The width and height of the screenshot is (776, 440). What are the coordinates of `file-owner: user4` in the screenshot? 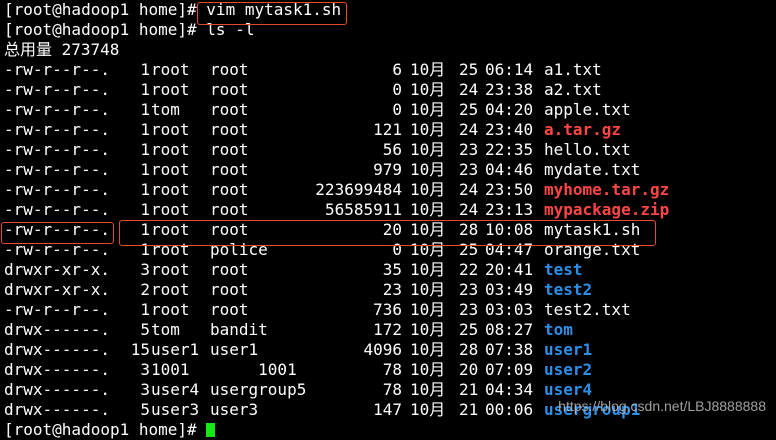 It's located at (175, 389).